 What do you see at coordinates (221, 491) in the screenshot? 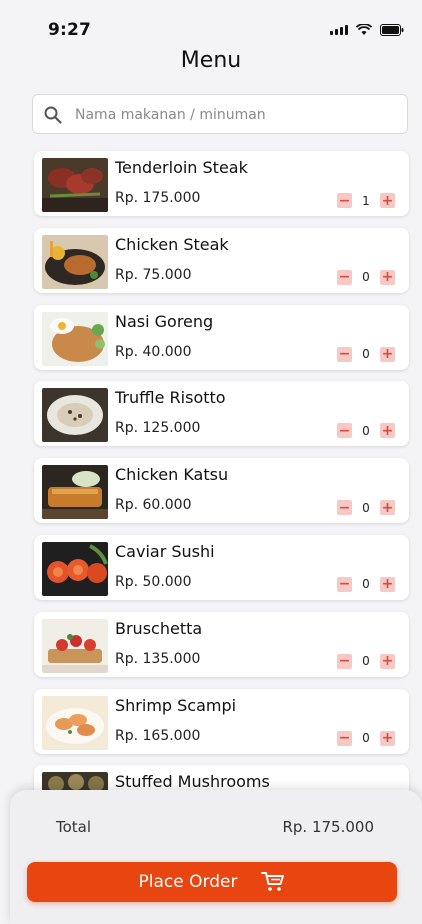
I see `menu-item-card: Chicken Katsu Rp. 60.000 − 0 +` at bounding box center [221, 491].